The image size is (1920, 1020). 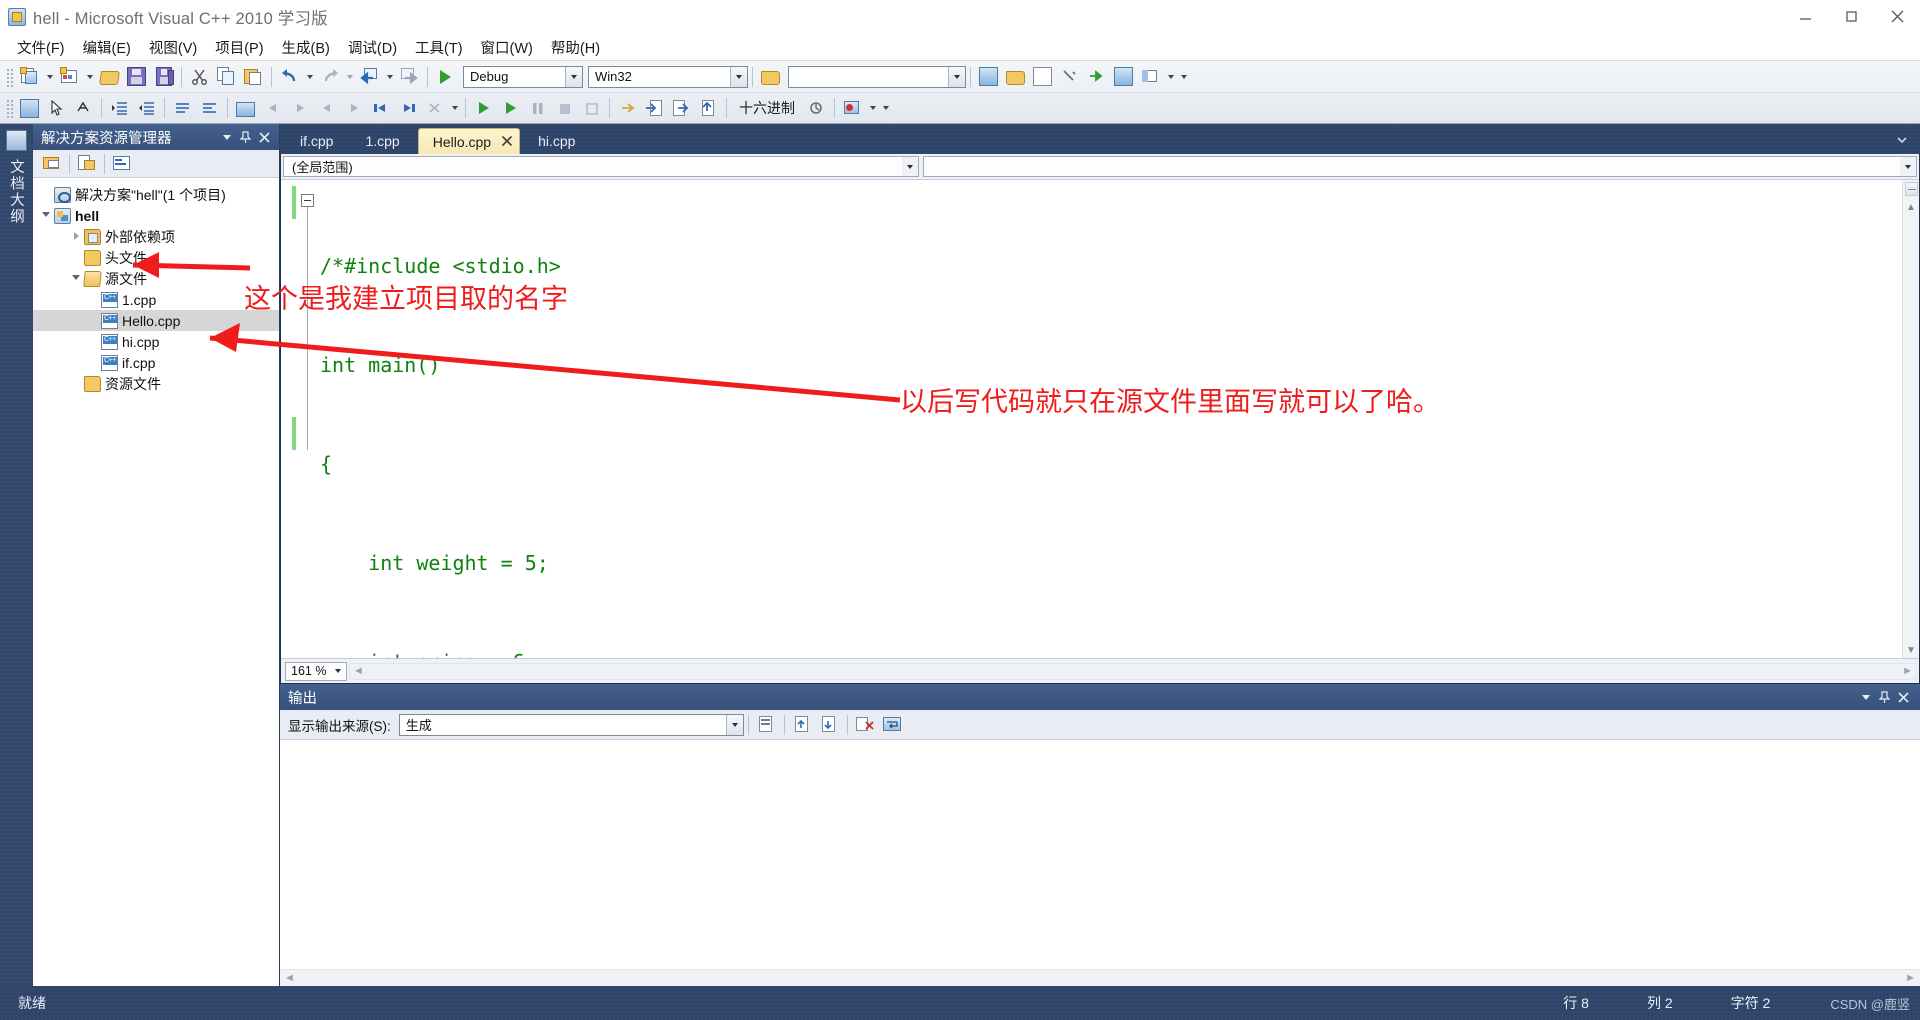 I want to click on output-source-combo: 生成, so click(x=571, y=724).